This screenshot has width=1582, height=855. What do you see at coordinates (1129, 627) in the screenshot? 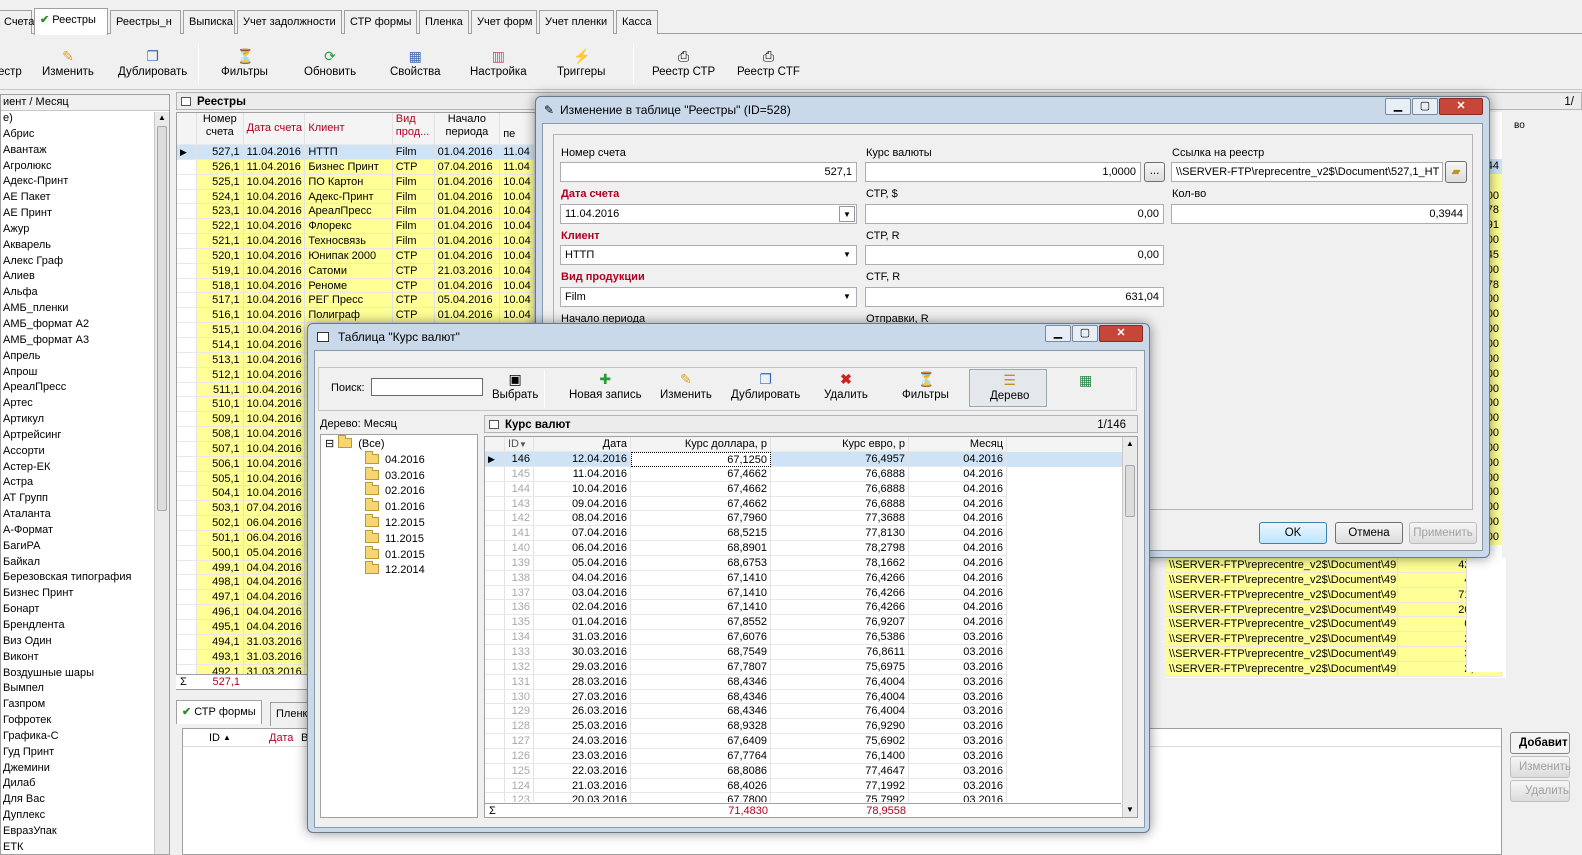
I see `rates-grid-scrollbar: ▲ ▼` at bounding box center [1129, 627].